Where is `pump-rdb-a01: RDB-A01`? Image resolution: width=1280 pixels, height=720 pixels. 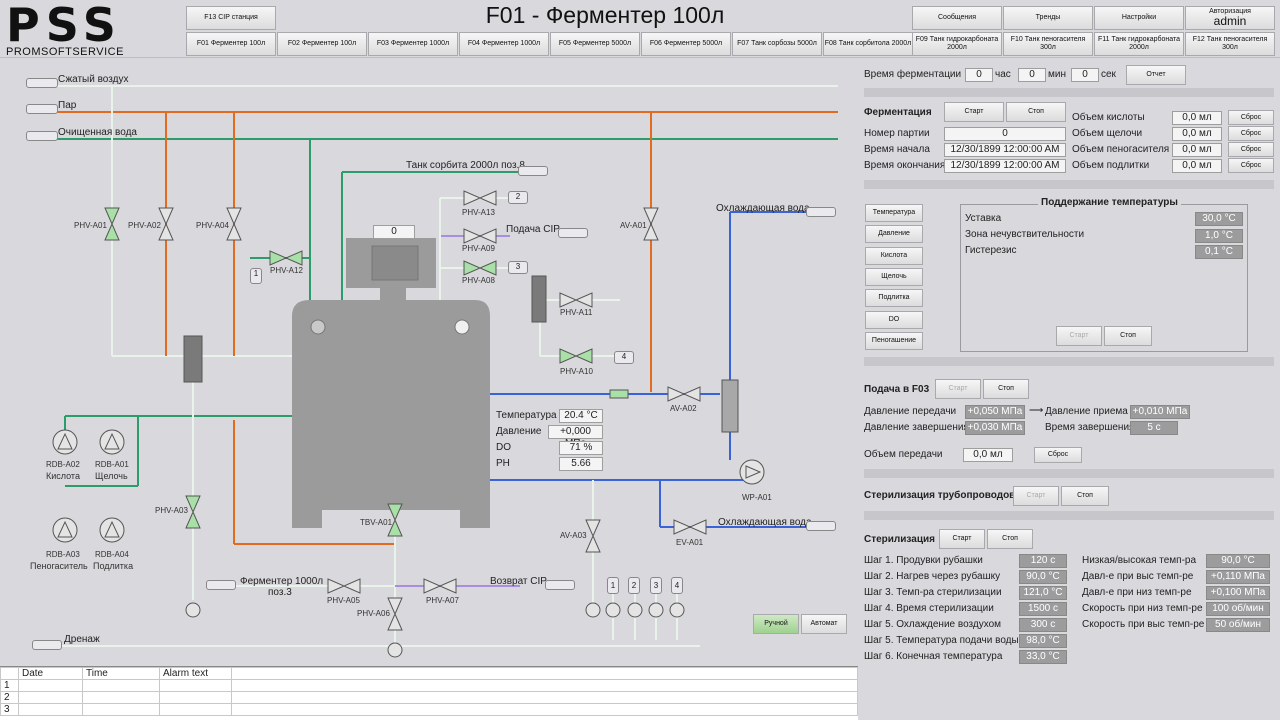
pump-rdb-a01: RDB-A01 is located at coordinates (112, 464).